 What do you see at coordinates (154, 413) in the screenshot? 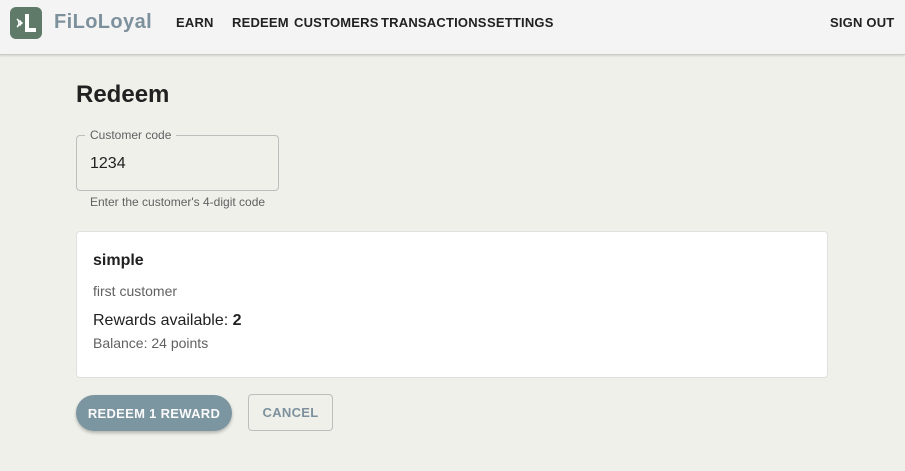
I see `redeem-reward-button: REDEEM 1 REWARD` at bounding box center [154, 413].